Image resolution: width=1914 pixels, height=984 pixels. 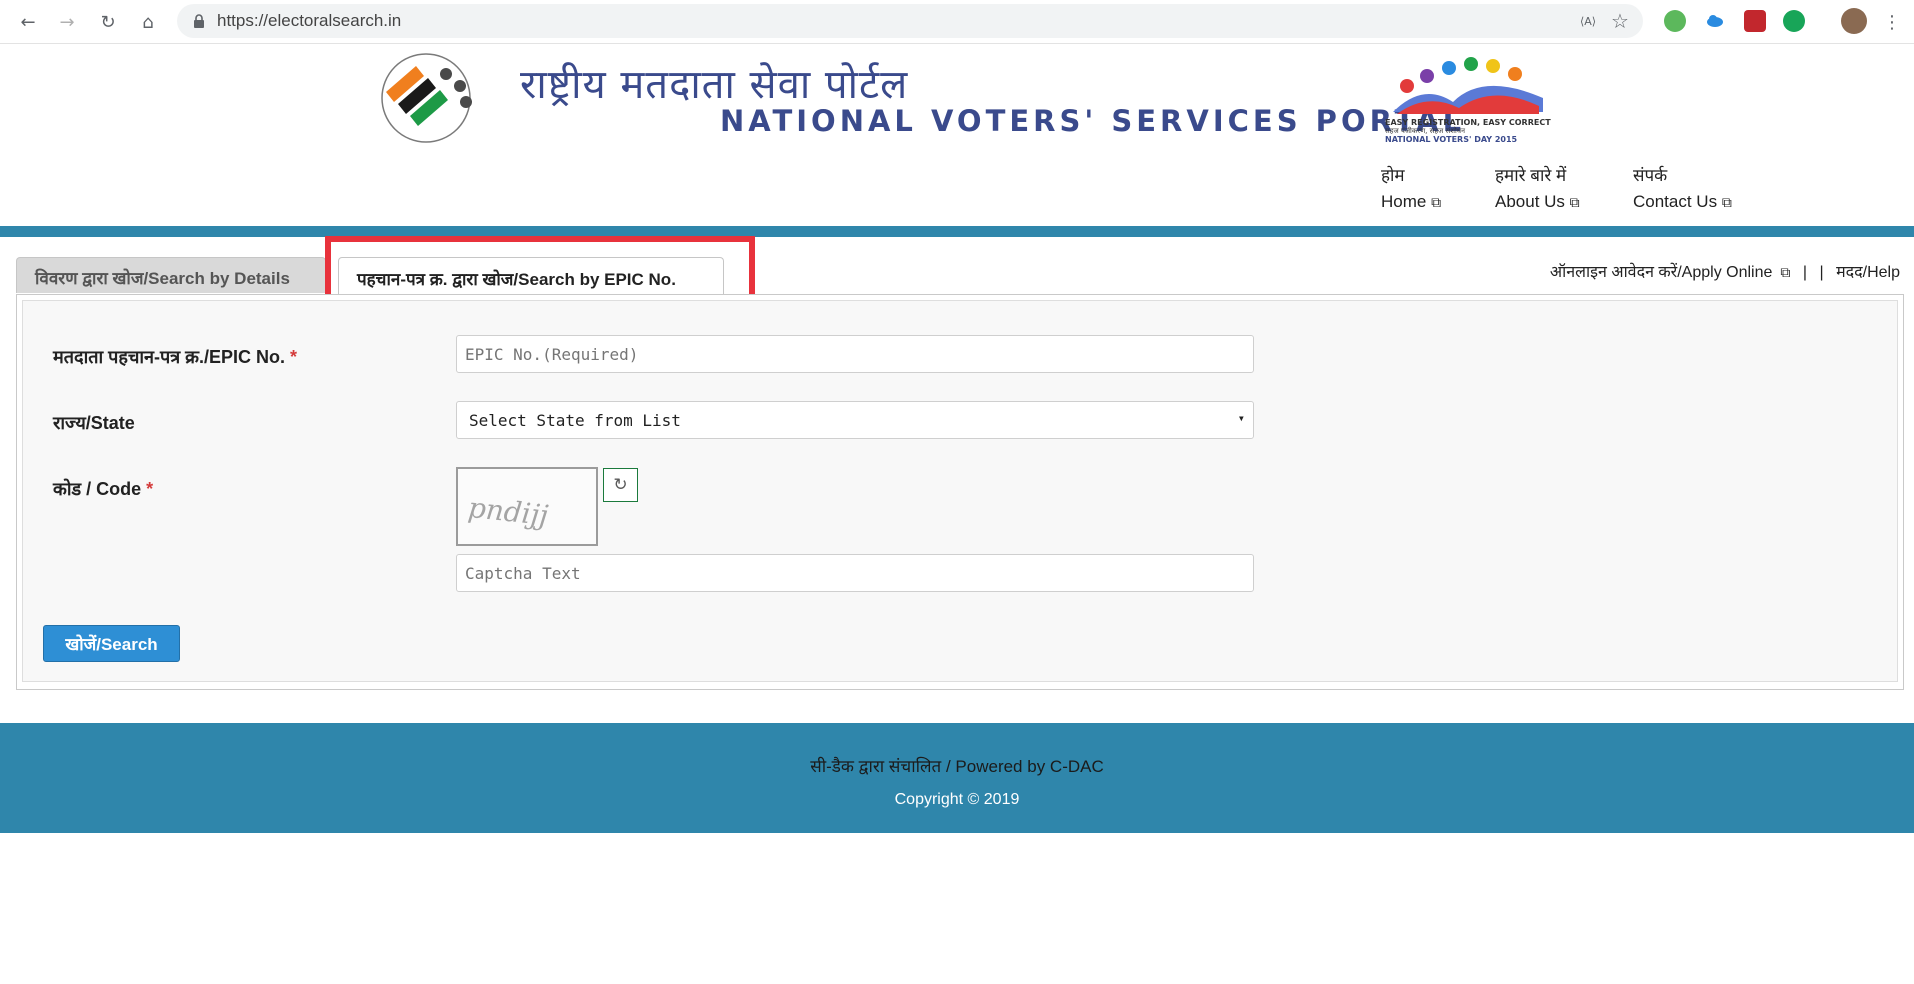 What do you see at coordinates (309, 20) in the screenshot?
I see `url-text: https://electoralsearch.in` at bounding box center [309, 20].